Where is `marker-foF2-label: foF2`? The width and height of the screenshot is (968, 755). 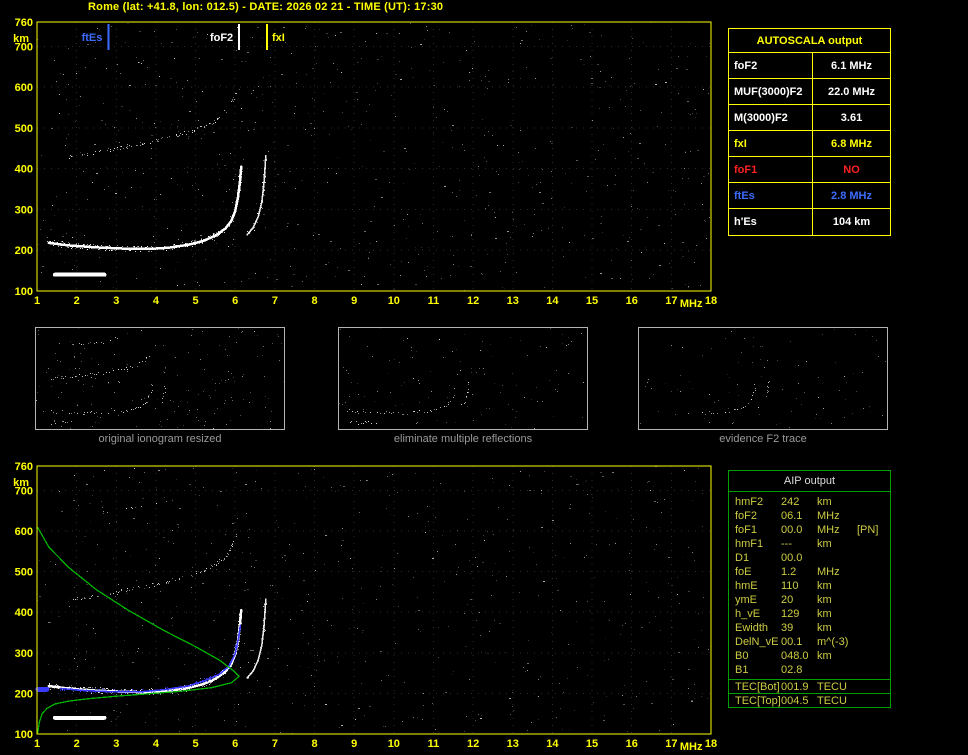
marker-foF2-label: foF2 is located at coordinates (221, 38).